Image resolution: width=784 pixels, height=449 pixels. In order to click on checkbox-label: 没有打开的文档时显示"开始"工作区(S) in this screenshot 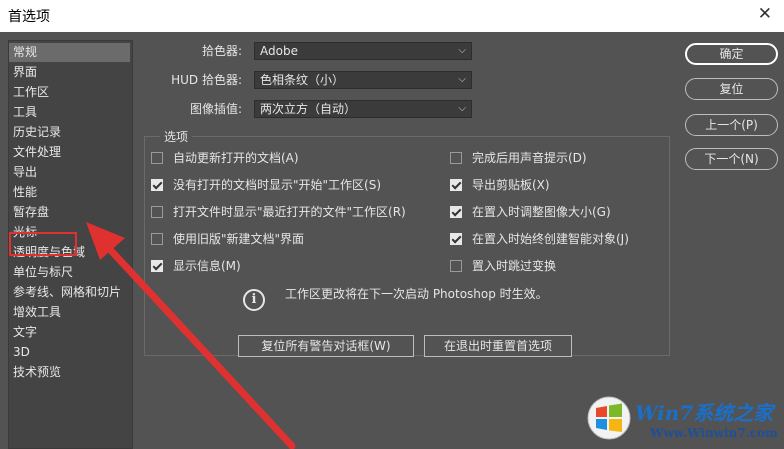, I will do `click(277, 185)`.